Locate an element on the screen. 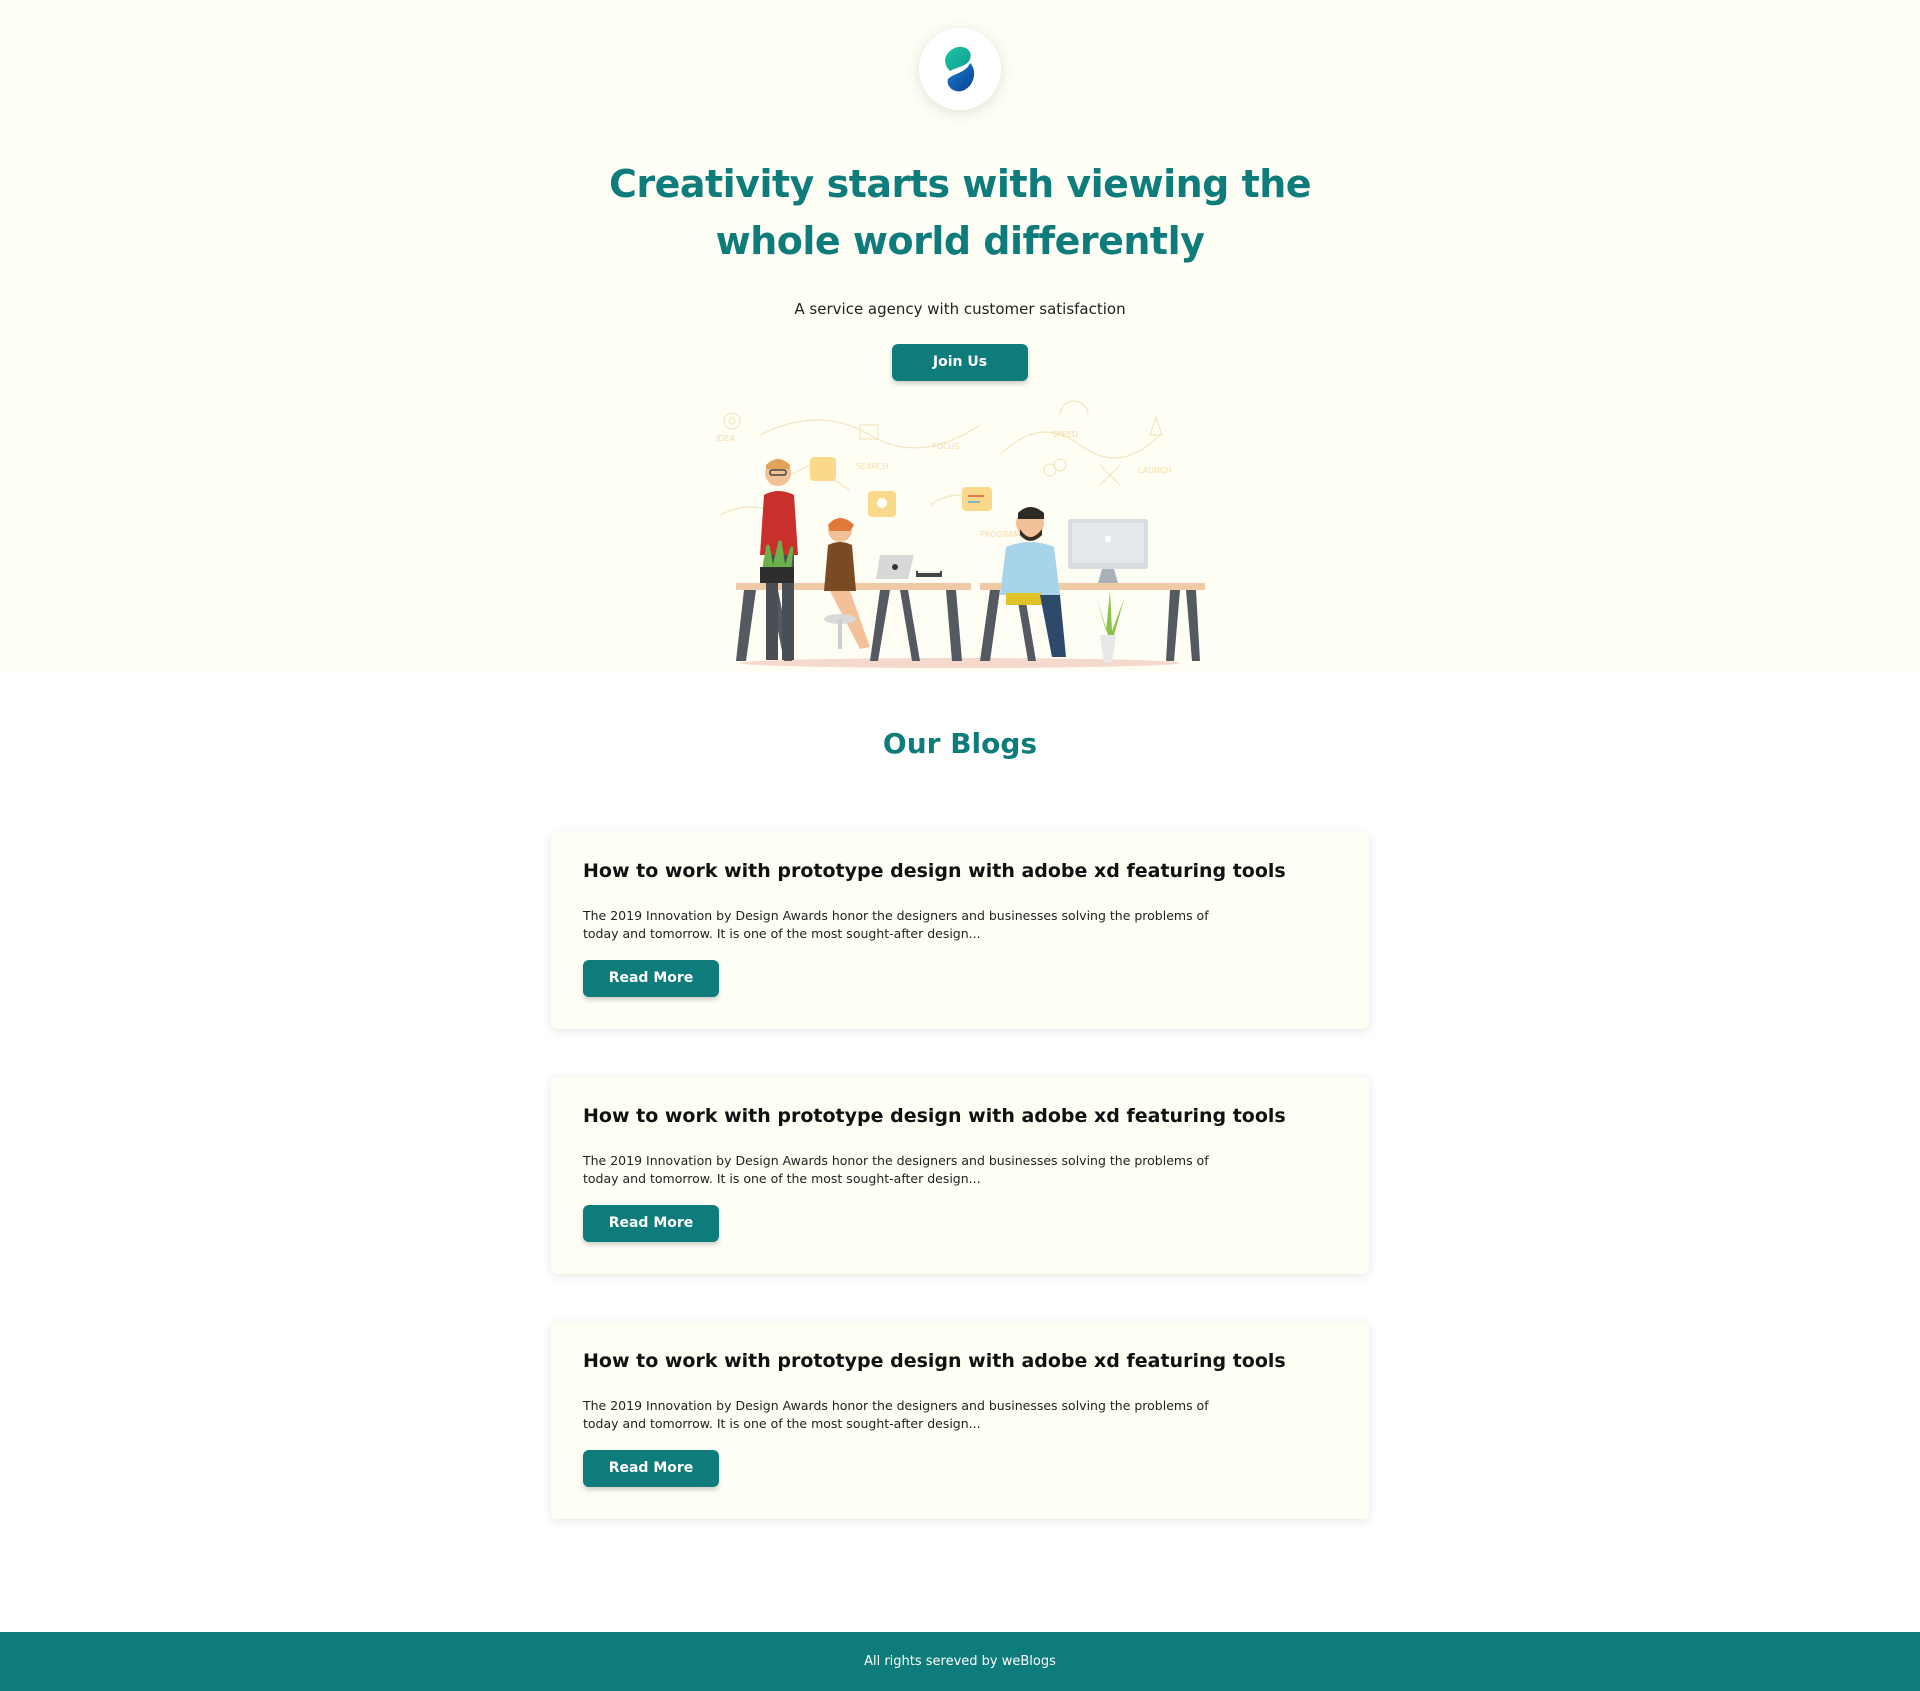 This screenshot has height=1691, width=1920. hero-title-line2: whole world differently is located at coordinates (960, 241).